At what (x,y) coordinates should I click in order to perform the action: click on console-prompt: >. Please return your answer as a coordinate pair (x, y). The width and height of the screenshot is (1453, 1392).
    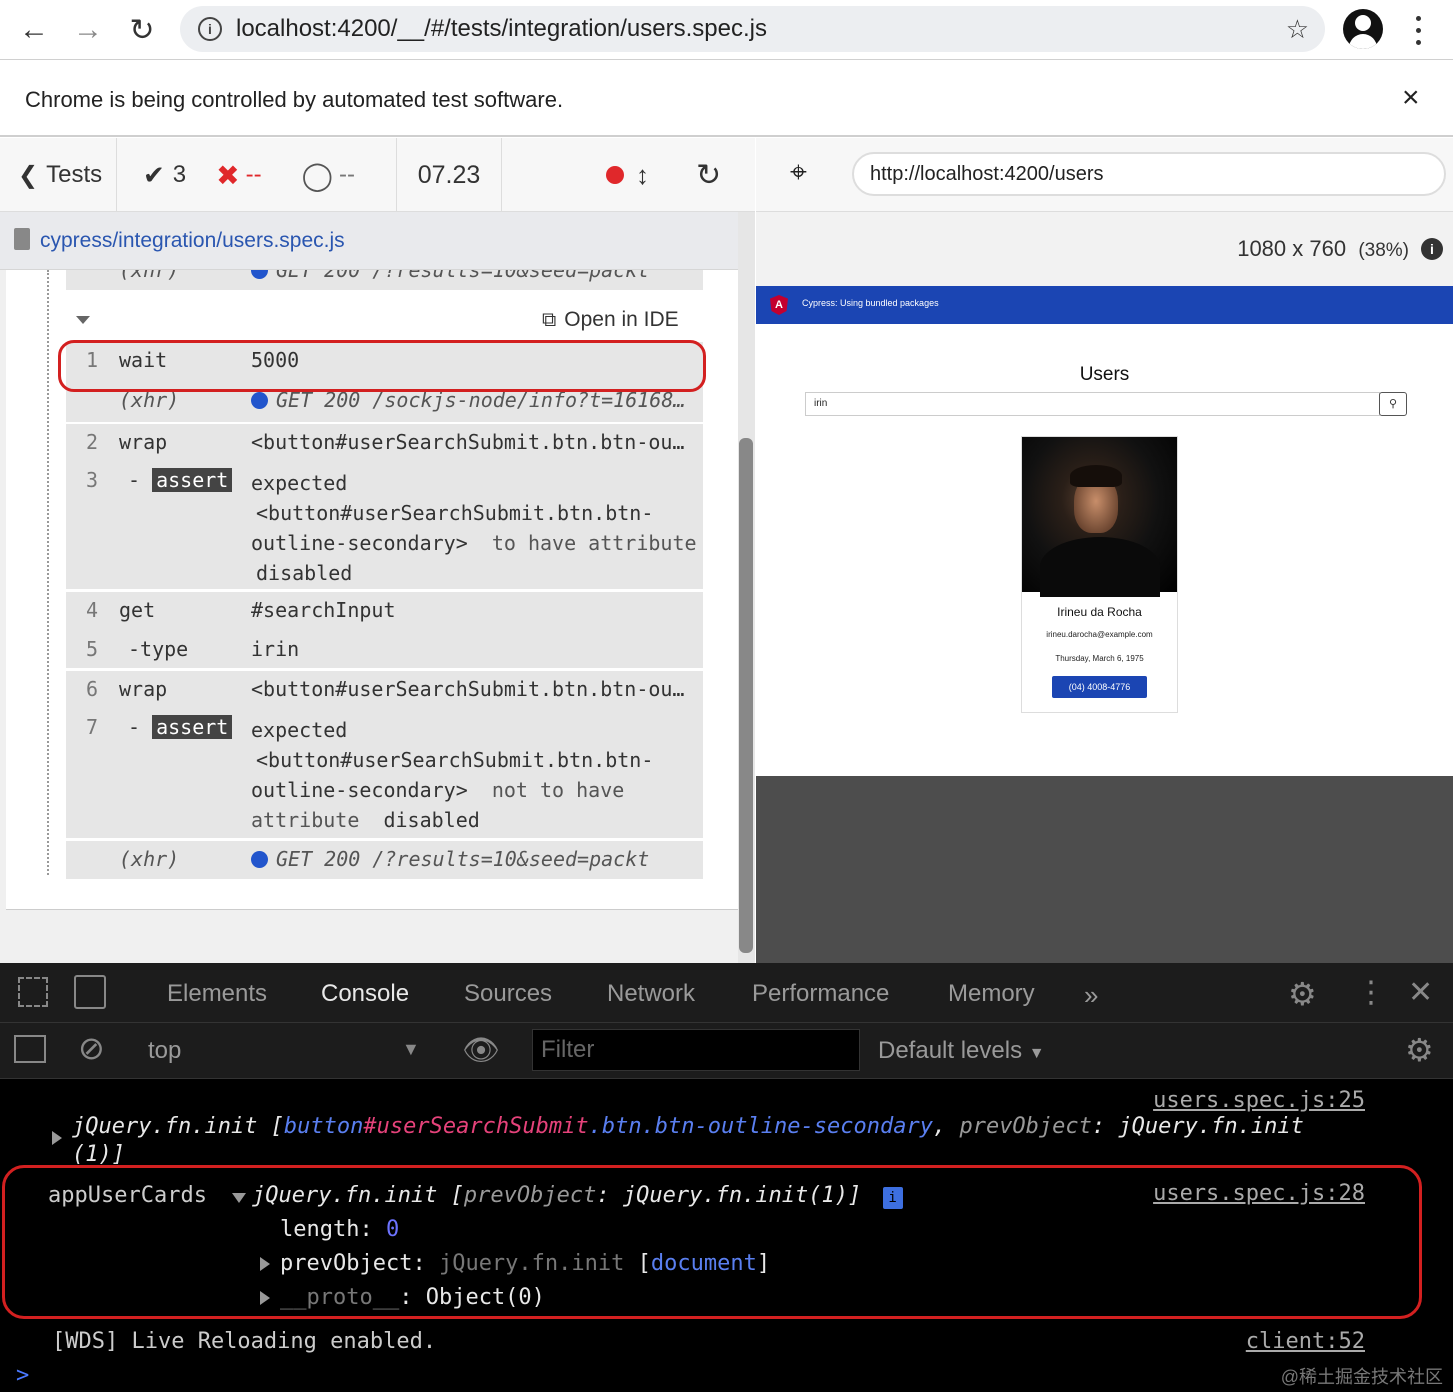
    Looking at the image, I should click on (22, 1375).